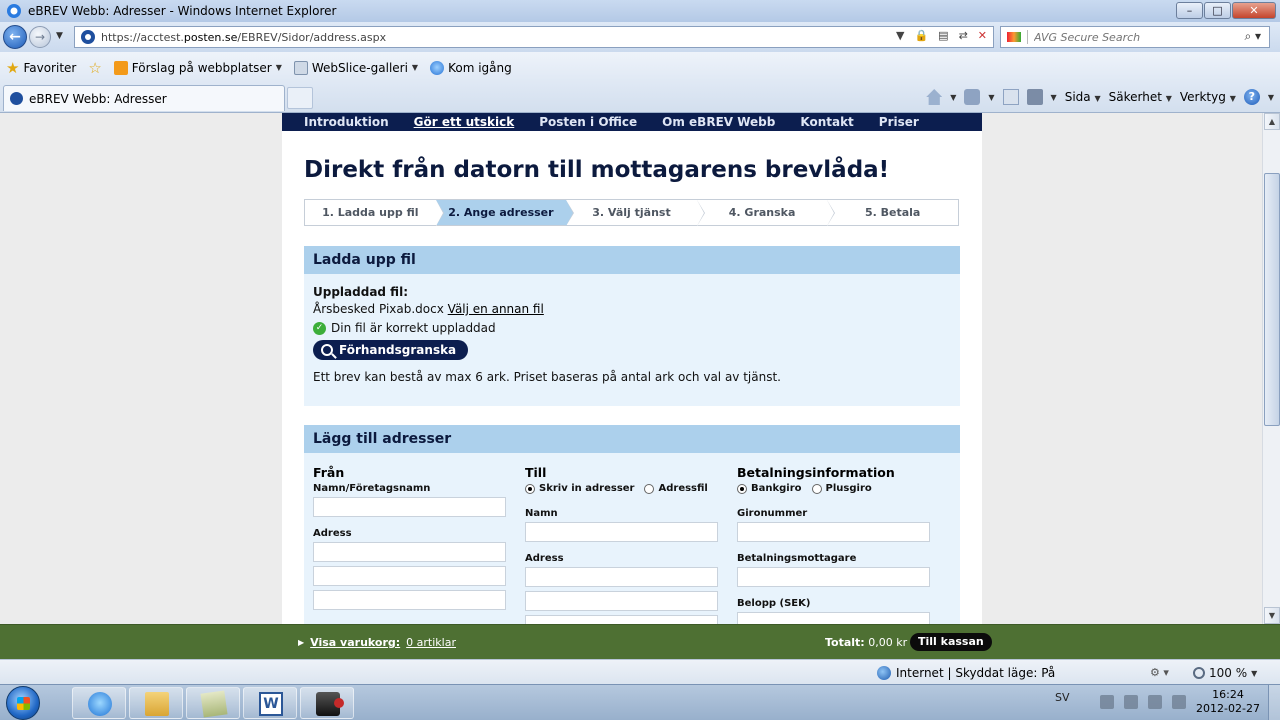 This screenshot has width=1280, height=720. Describe the element at coordinates (1228, 702) in the screenshot. I see `clock: 16:24 2012-02-27` at that location.